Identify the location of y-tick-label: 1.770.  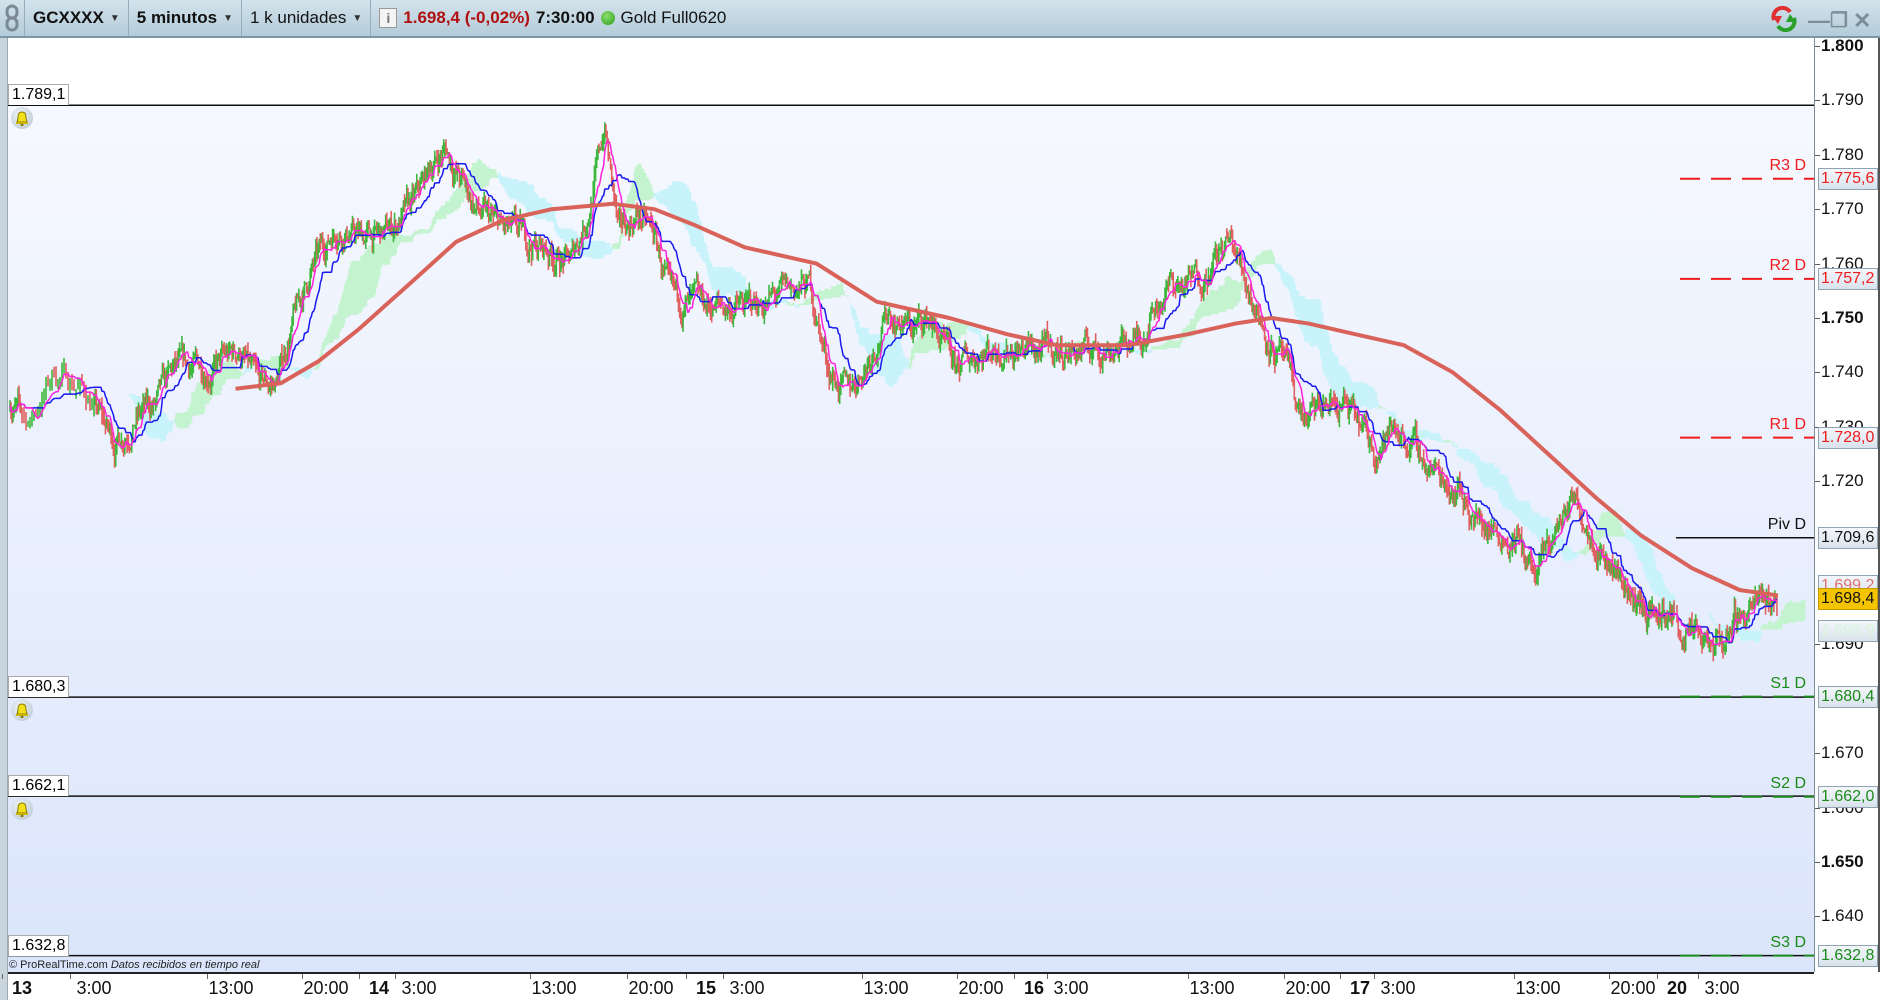
(1839, 209).